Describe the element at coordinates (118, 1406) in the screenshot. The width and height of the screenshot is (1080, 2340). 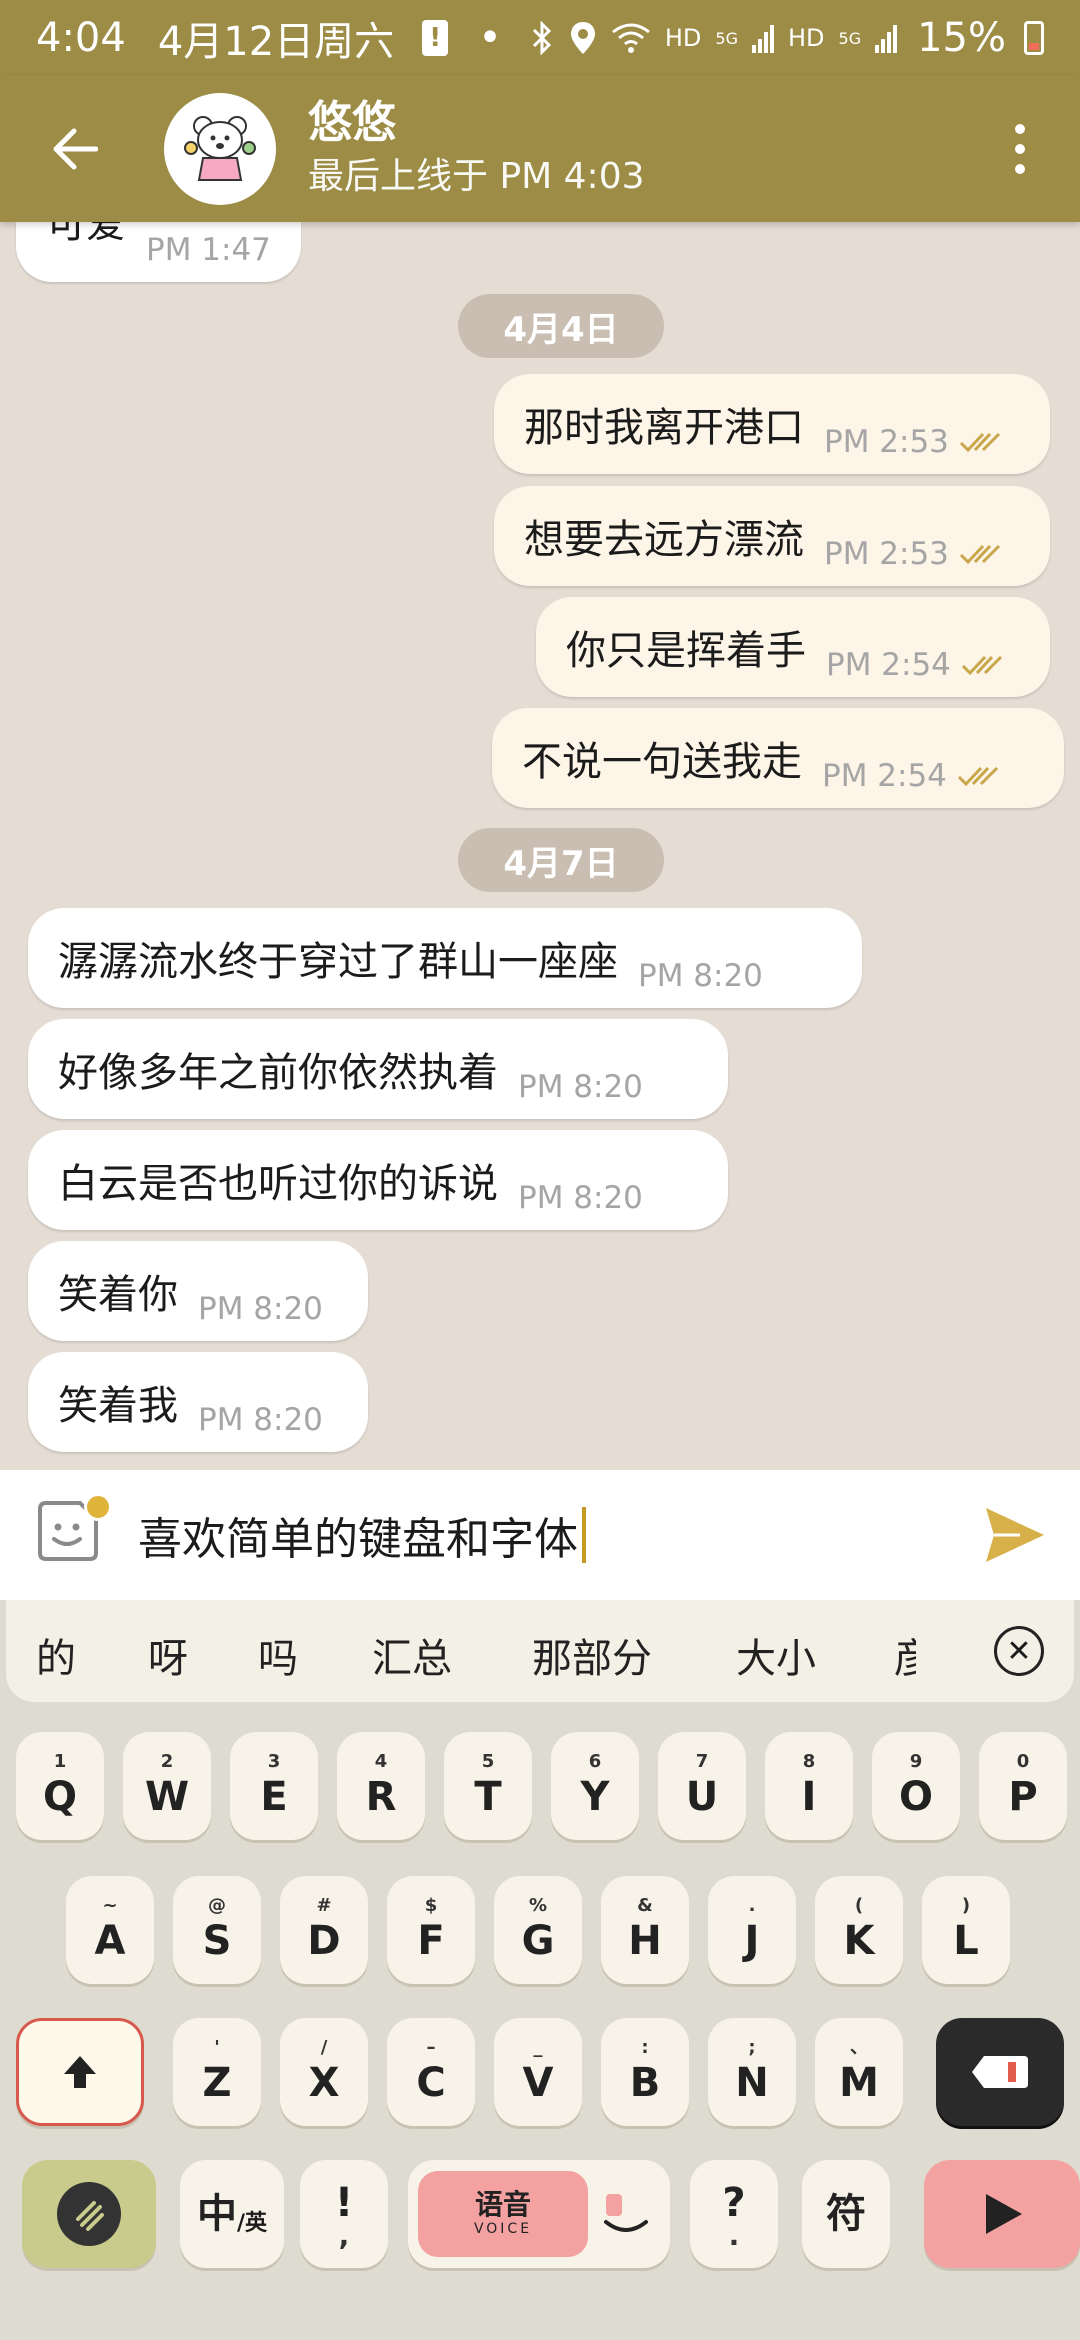
I see `message-text: 笑着我` at that location.